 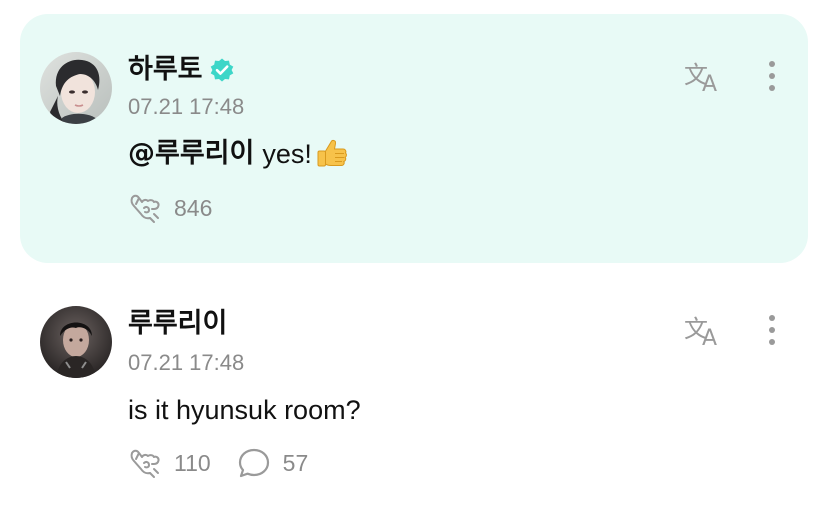 I want to click on comment-text: is it hyunsuk room?, so click(x=244, y=410).